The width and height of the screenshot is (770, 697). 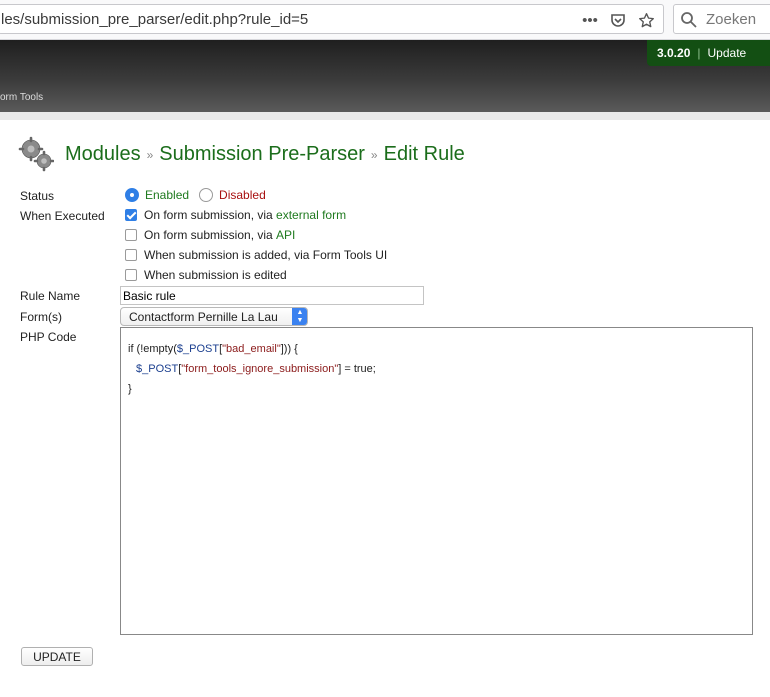 I want to click on when-option-edited: When submission is edited, so click(x=206, y=275).